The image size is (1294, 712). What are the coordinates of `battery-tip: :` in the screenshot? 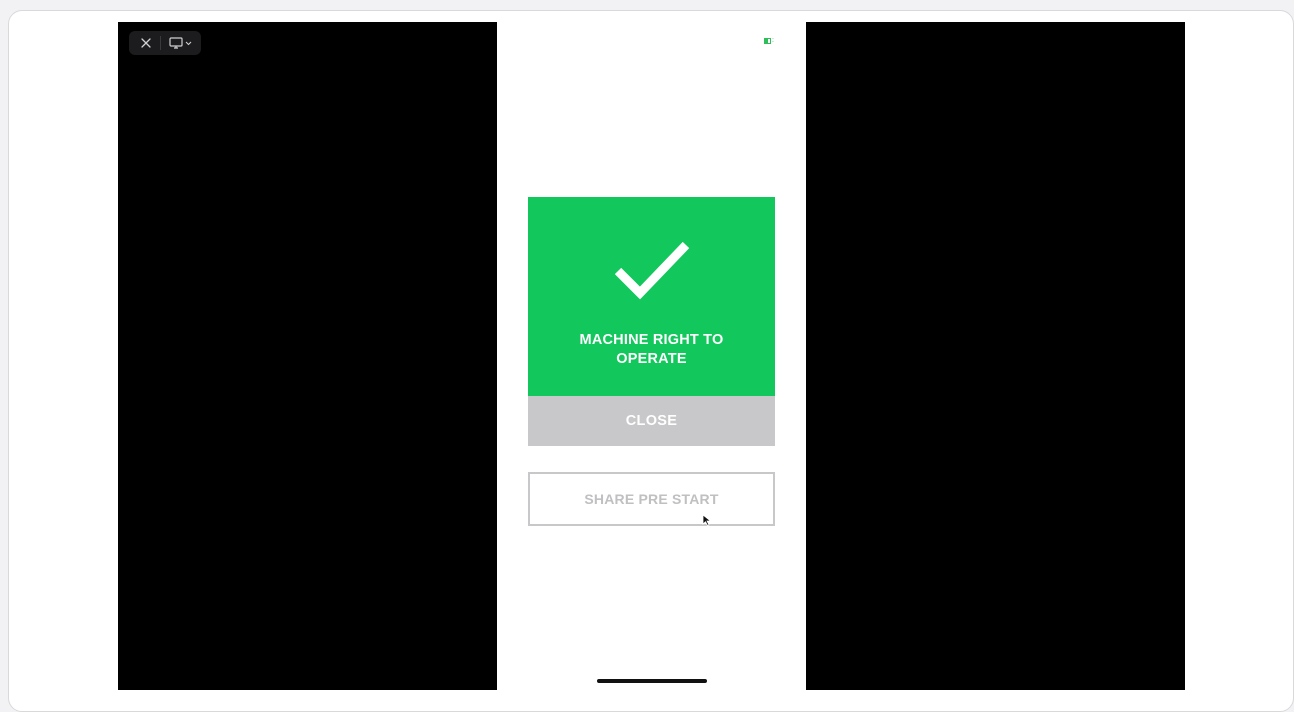 It's located at (773, 40).